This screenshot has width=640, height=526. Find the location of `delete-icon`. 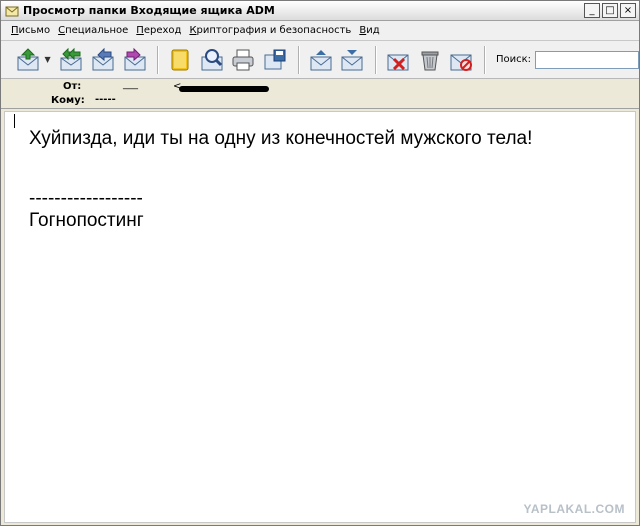

delete-icon is located at coordinates (398, 62).